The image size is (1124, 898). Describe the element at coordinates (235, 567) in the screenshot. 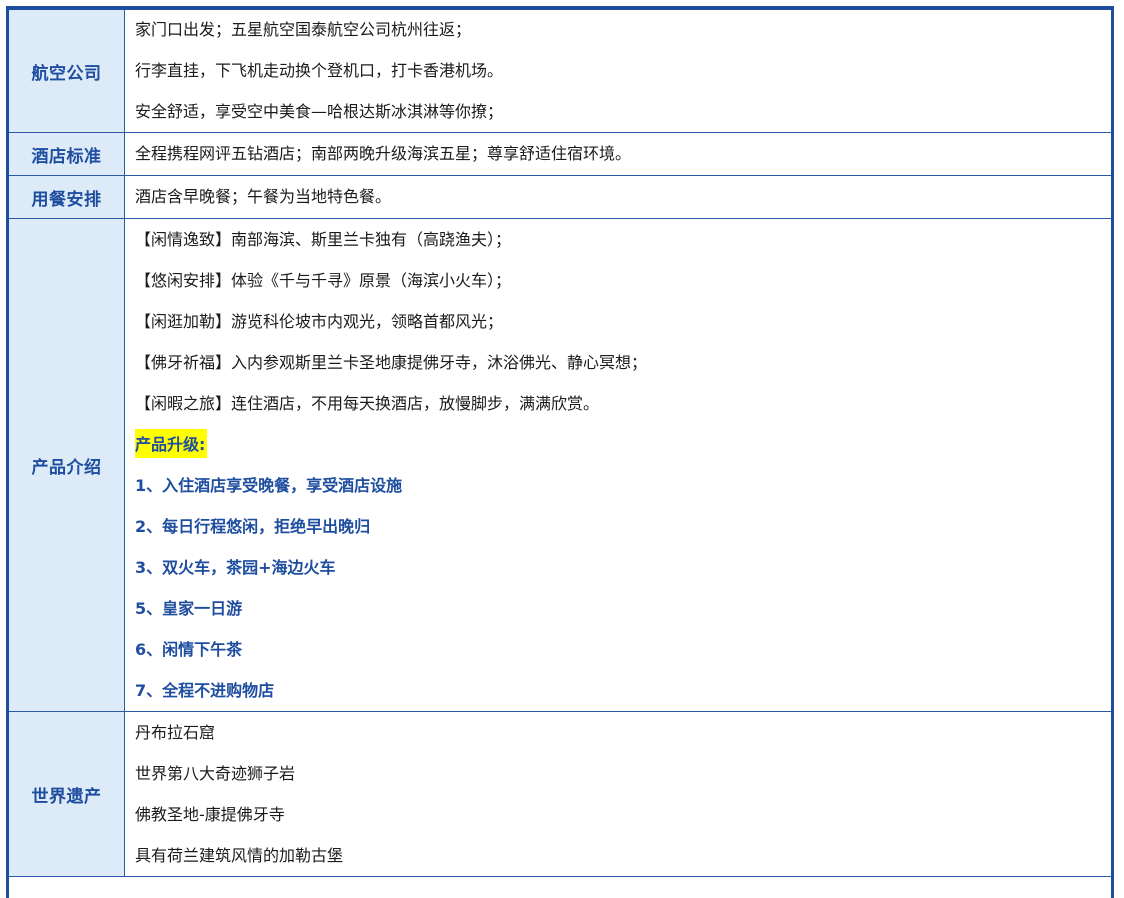

I see `upgrade-item: 3、双火车，茶园+海边火车` at that location.